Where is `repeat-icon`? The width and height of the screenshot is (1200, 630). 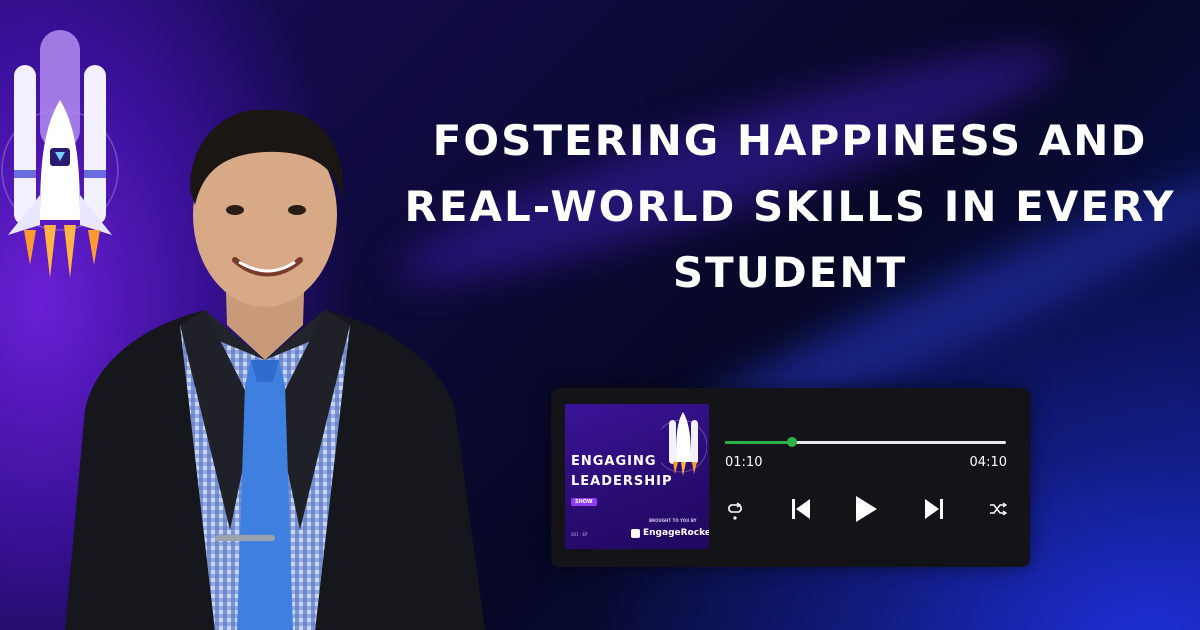
repeat-icon is located at coordinates (735, 511).